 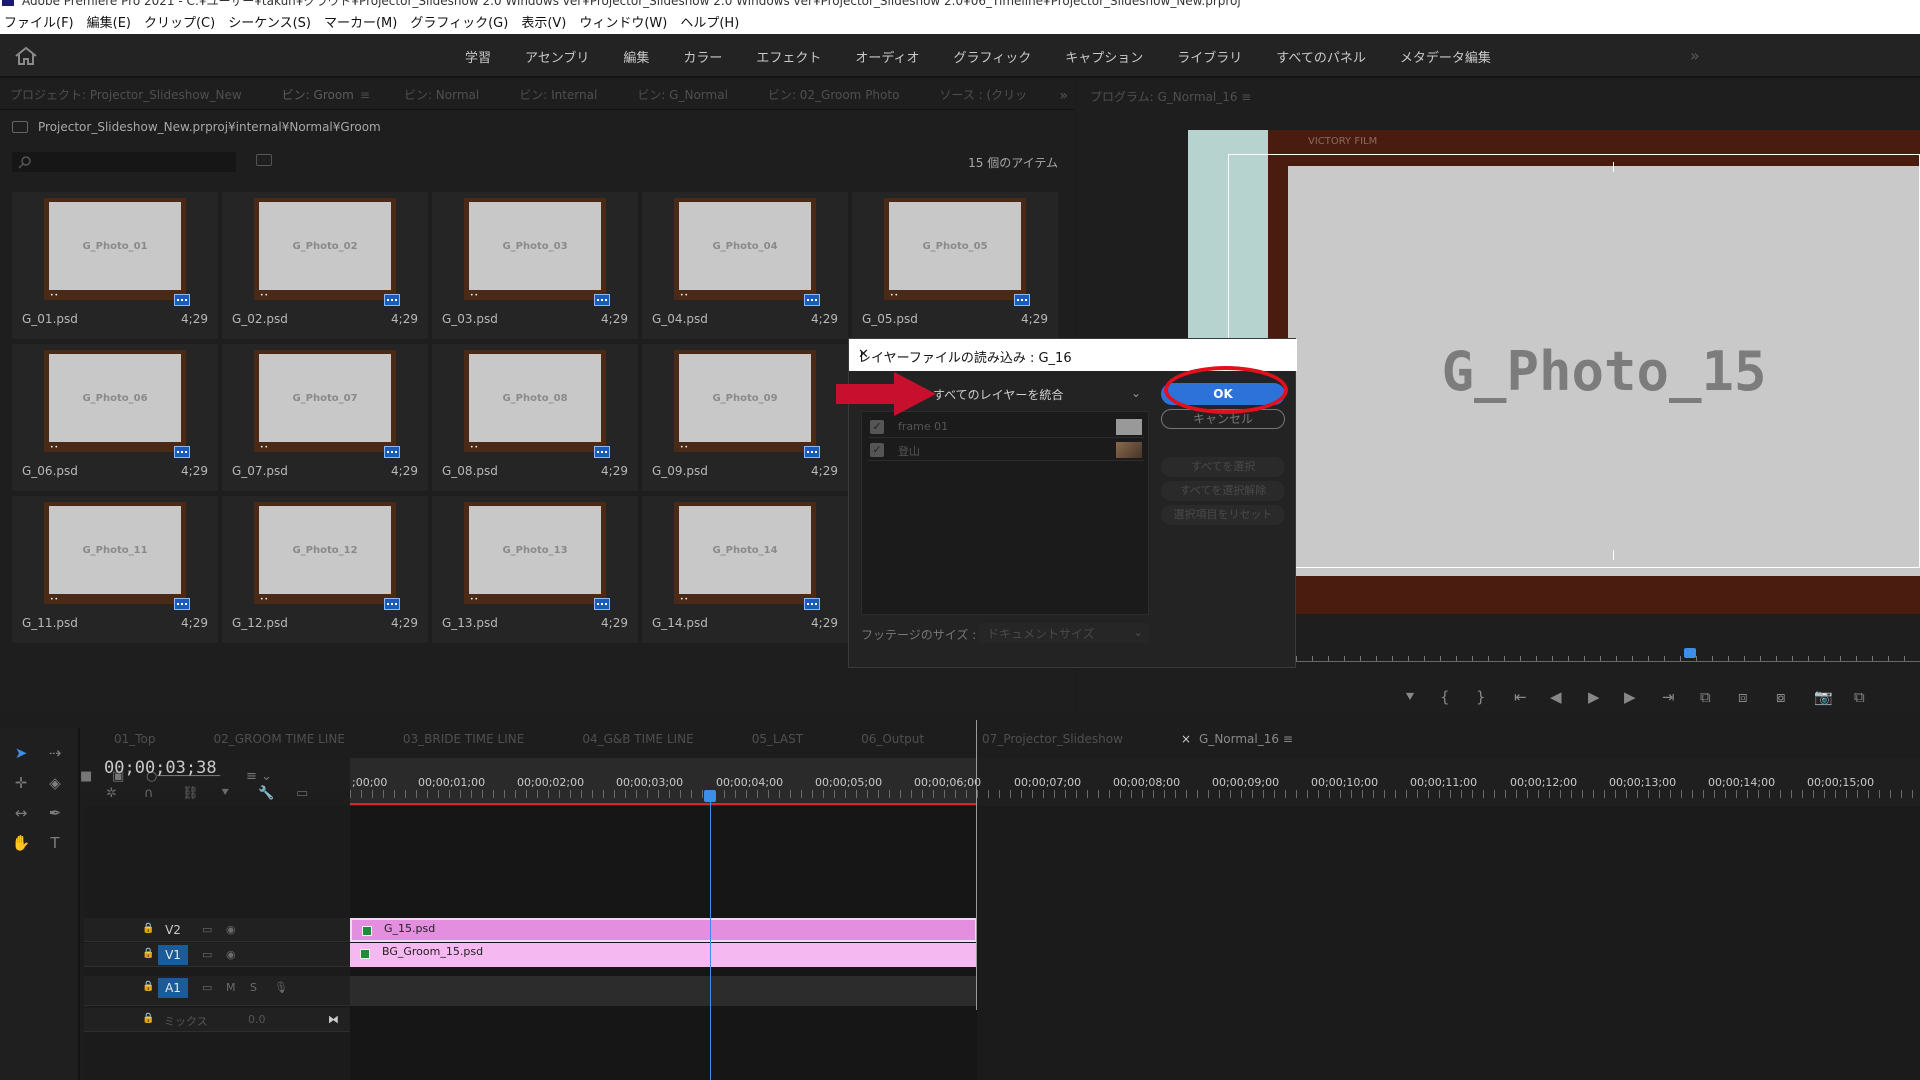 I want to click on captions-icon: ▭, so click(x=302, y=793).